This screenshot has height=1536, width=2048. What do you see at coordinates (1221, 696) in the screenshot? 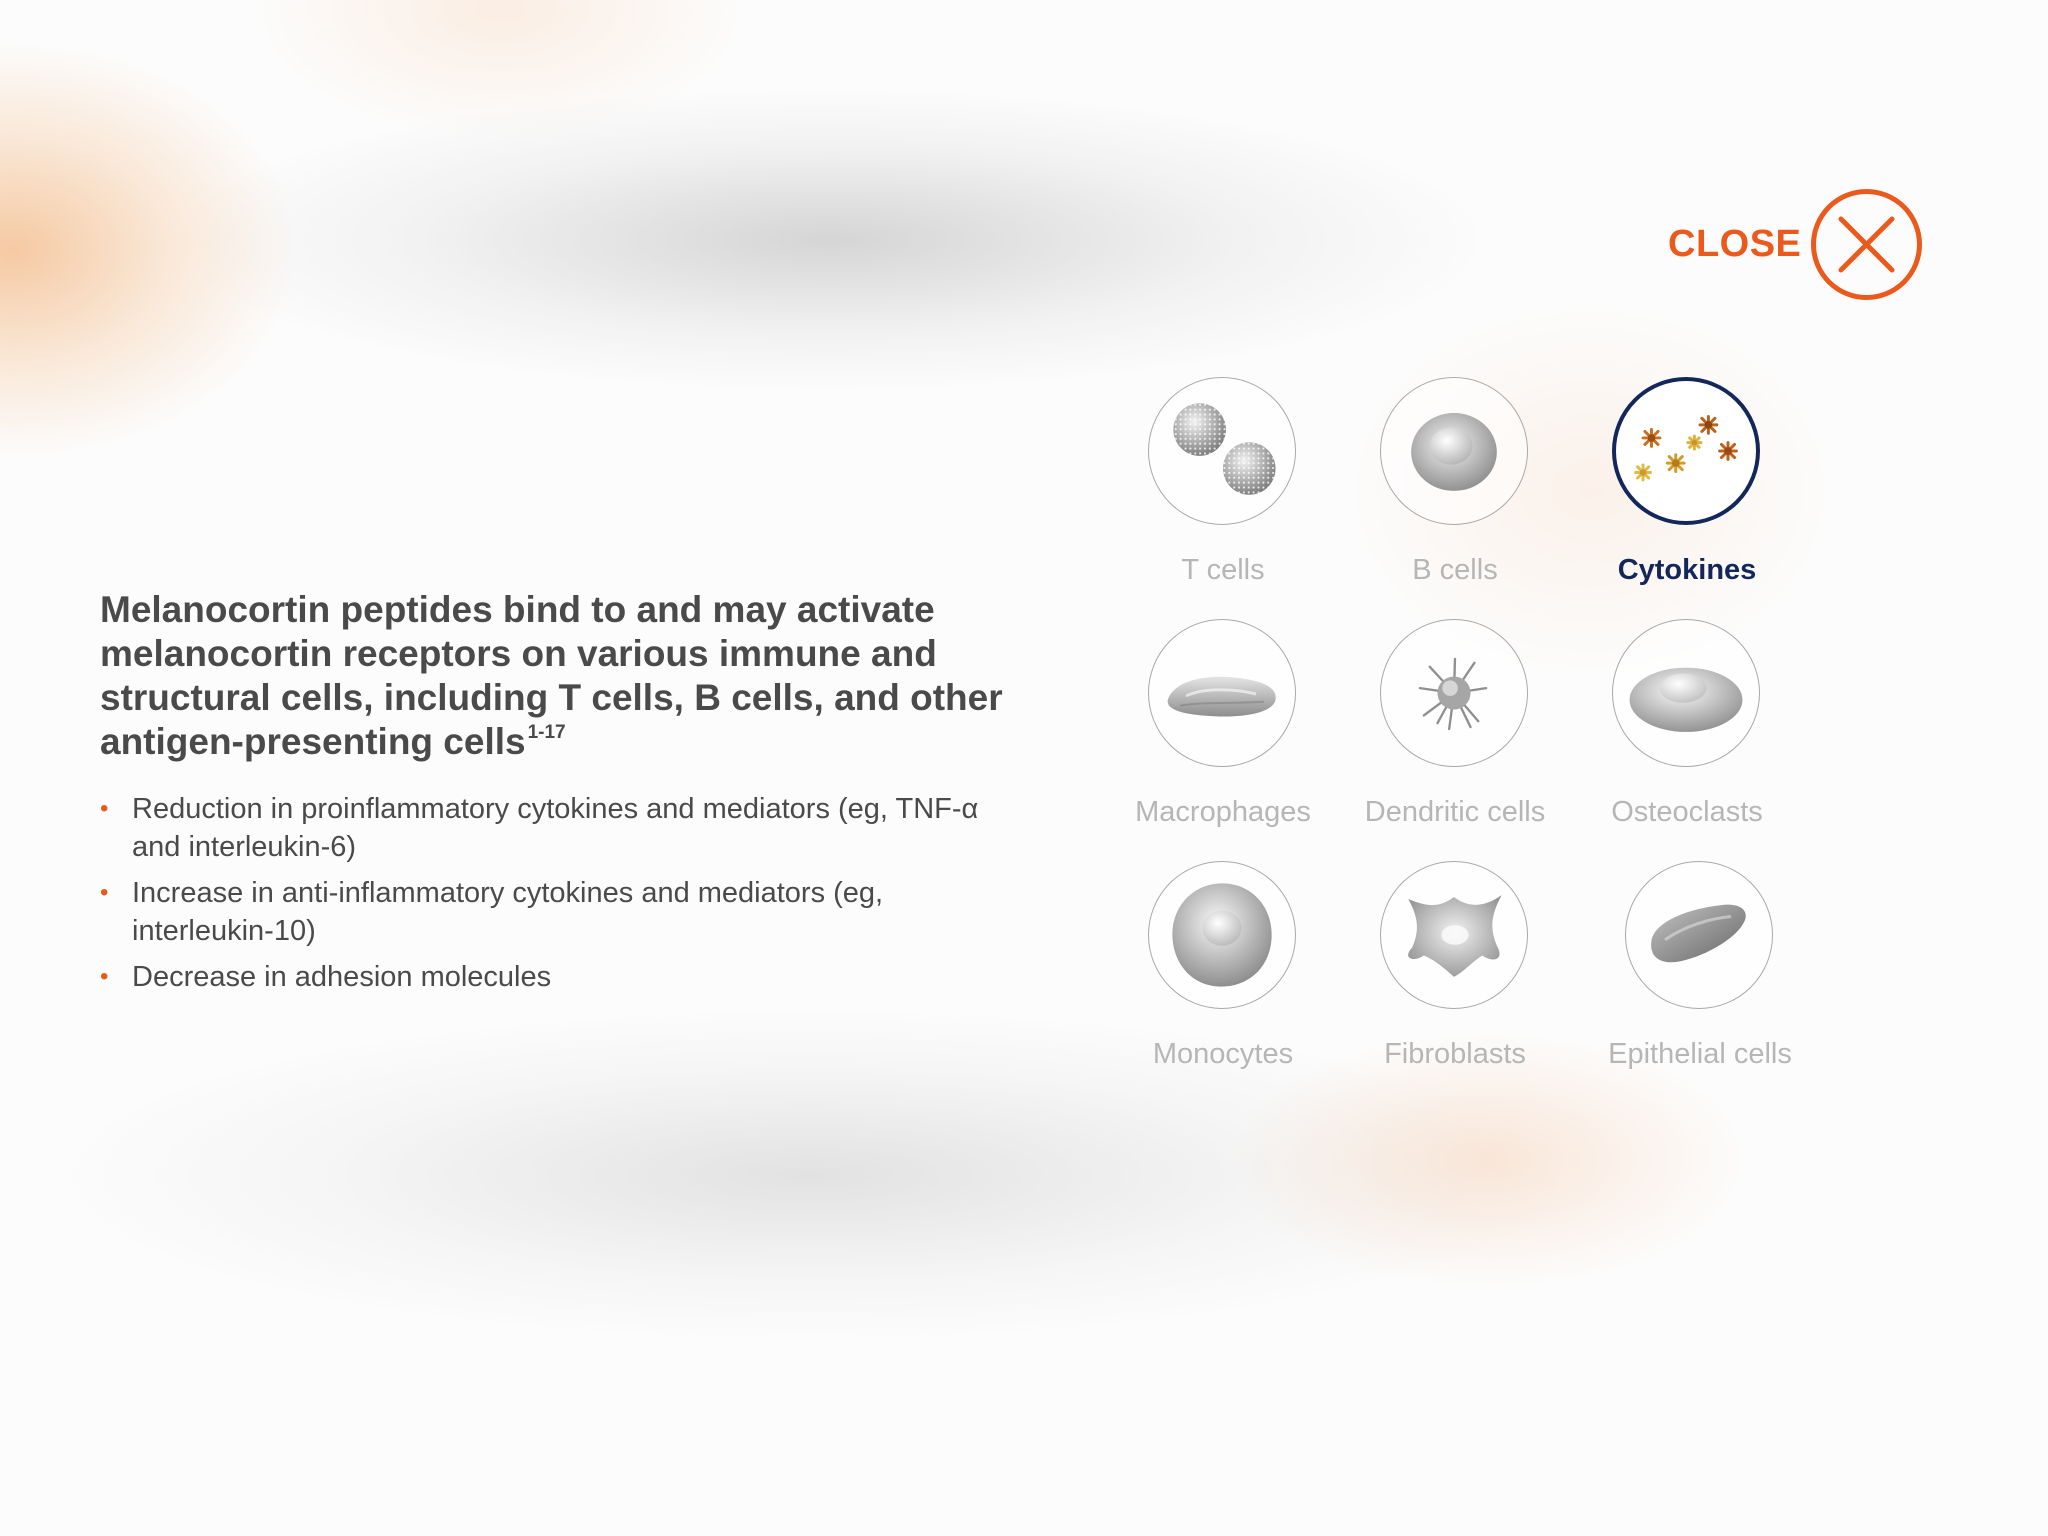
I see `macrophages-icon` at bounding box center [1221, 696].